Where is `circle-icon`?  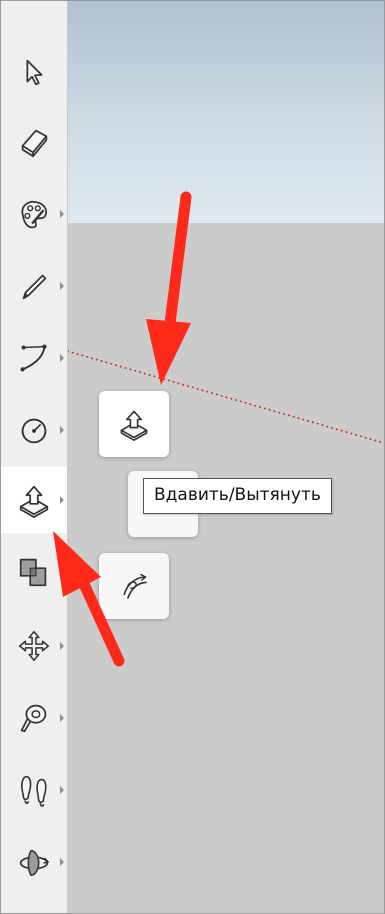 circle-icon is located at coordinates (34, 431).